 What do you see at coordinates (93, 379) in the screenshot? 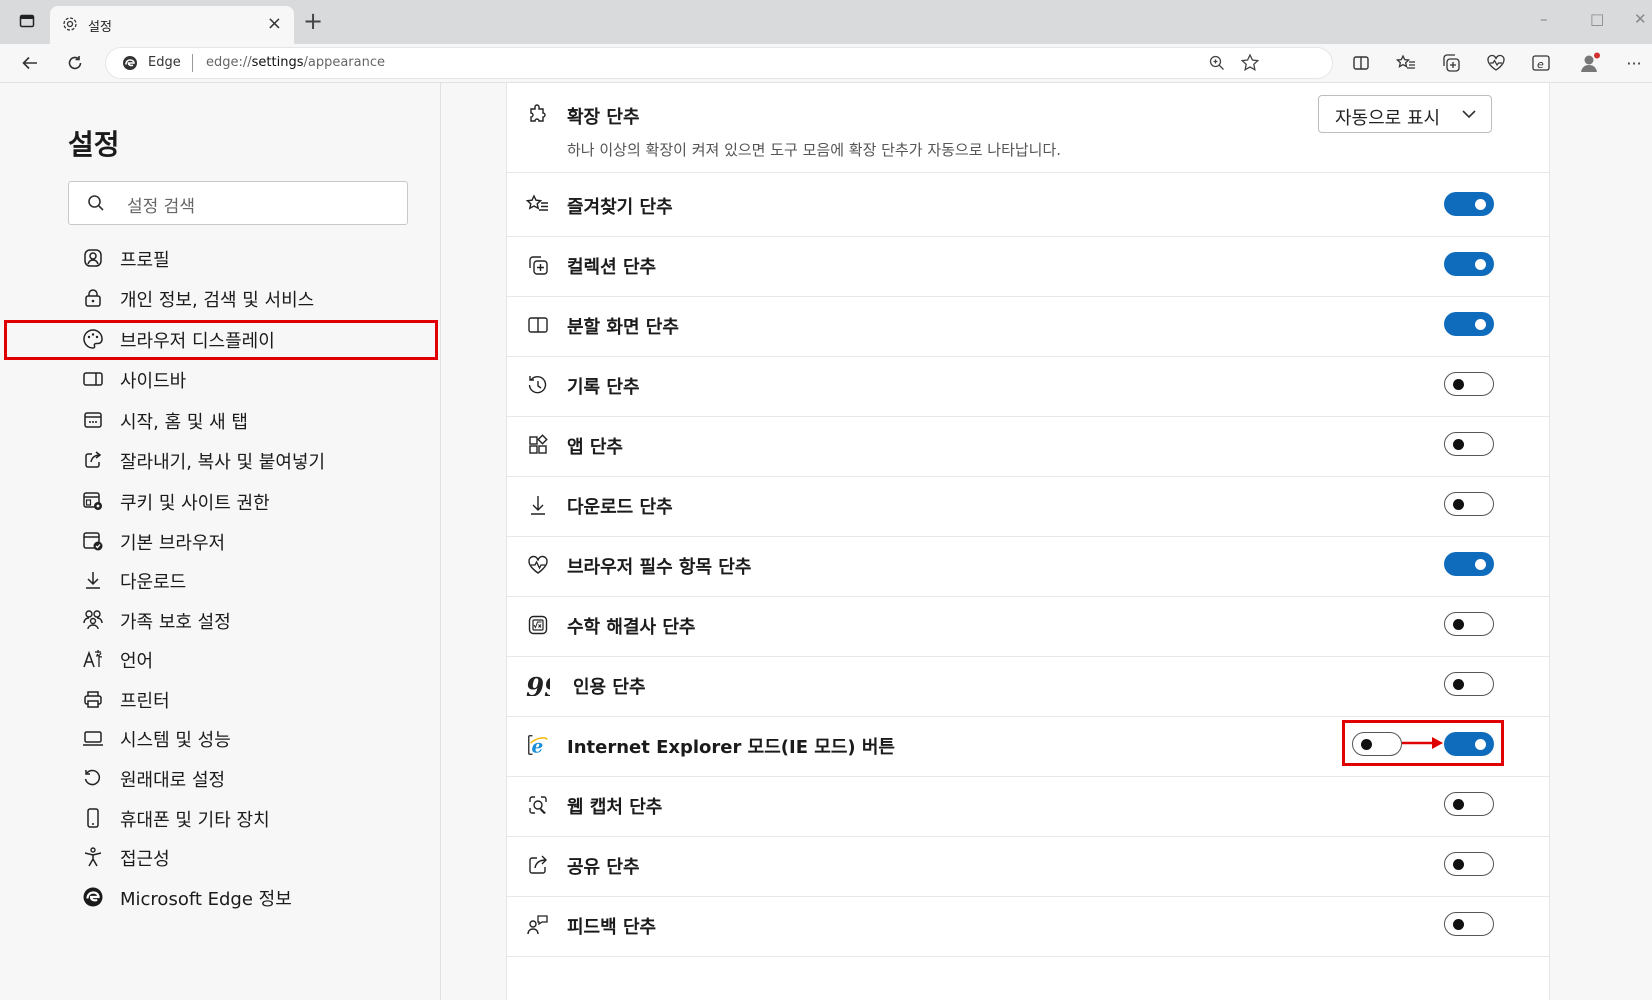
I see `sidebar-icon` at bounding box center [93, 379].